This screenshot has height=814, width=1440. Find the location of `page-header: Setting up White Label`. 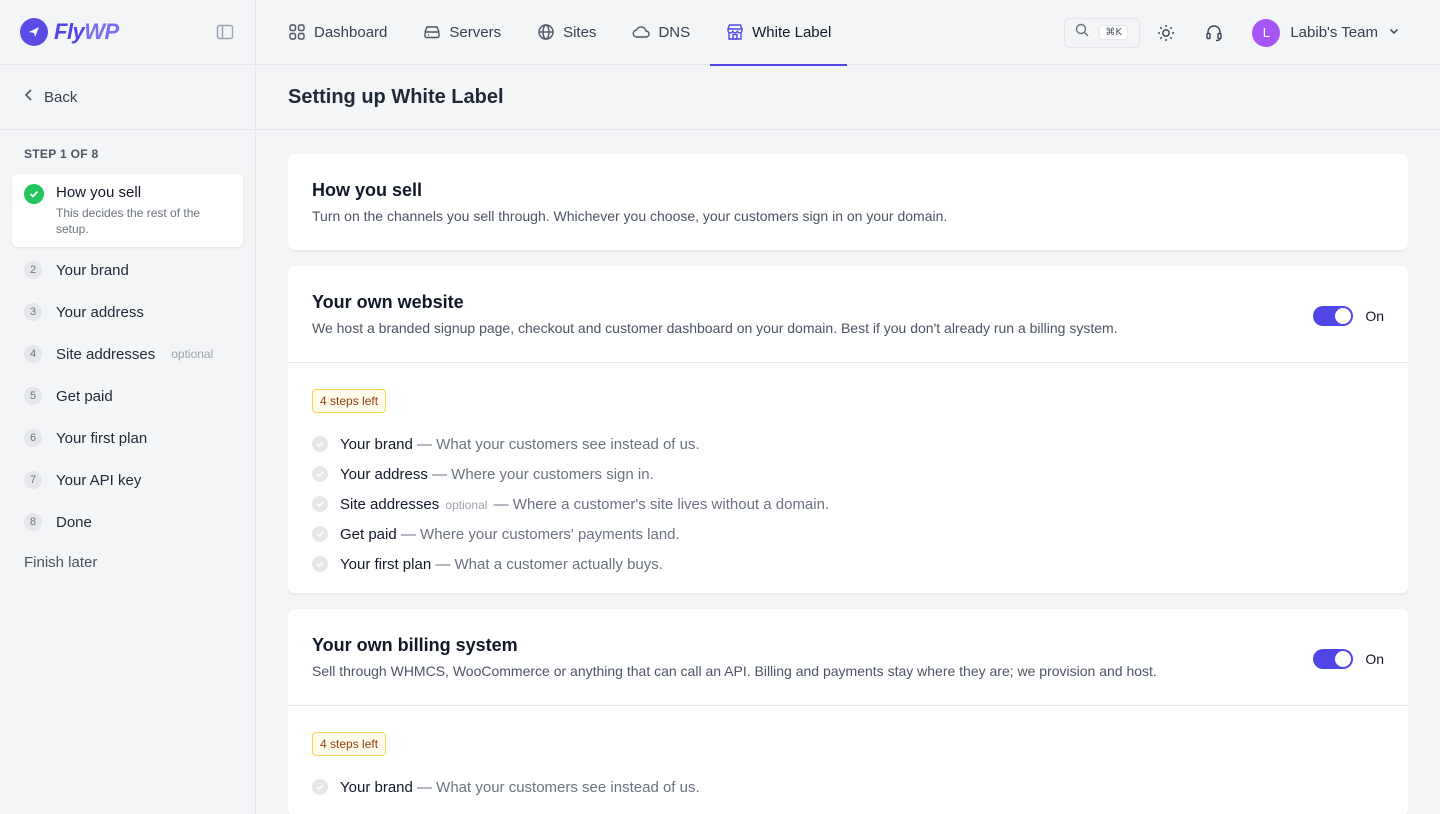

page-header: Setting up White Label is located at coordinates (848, 97).